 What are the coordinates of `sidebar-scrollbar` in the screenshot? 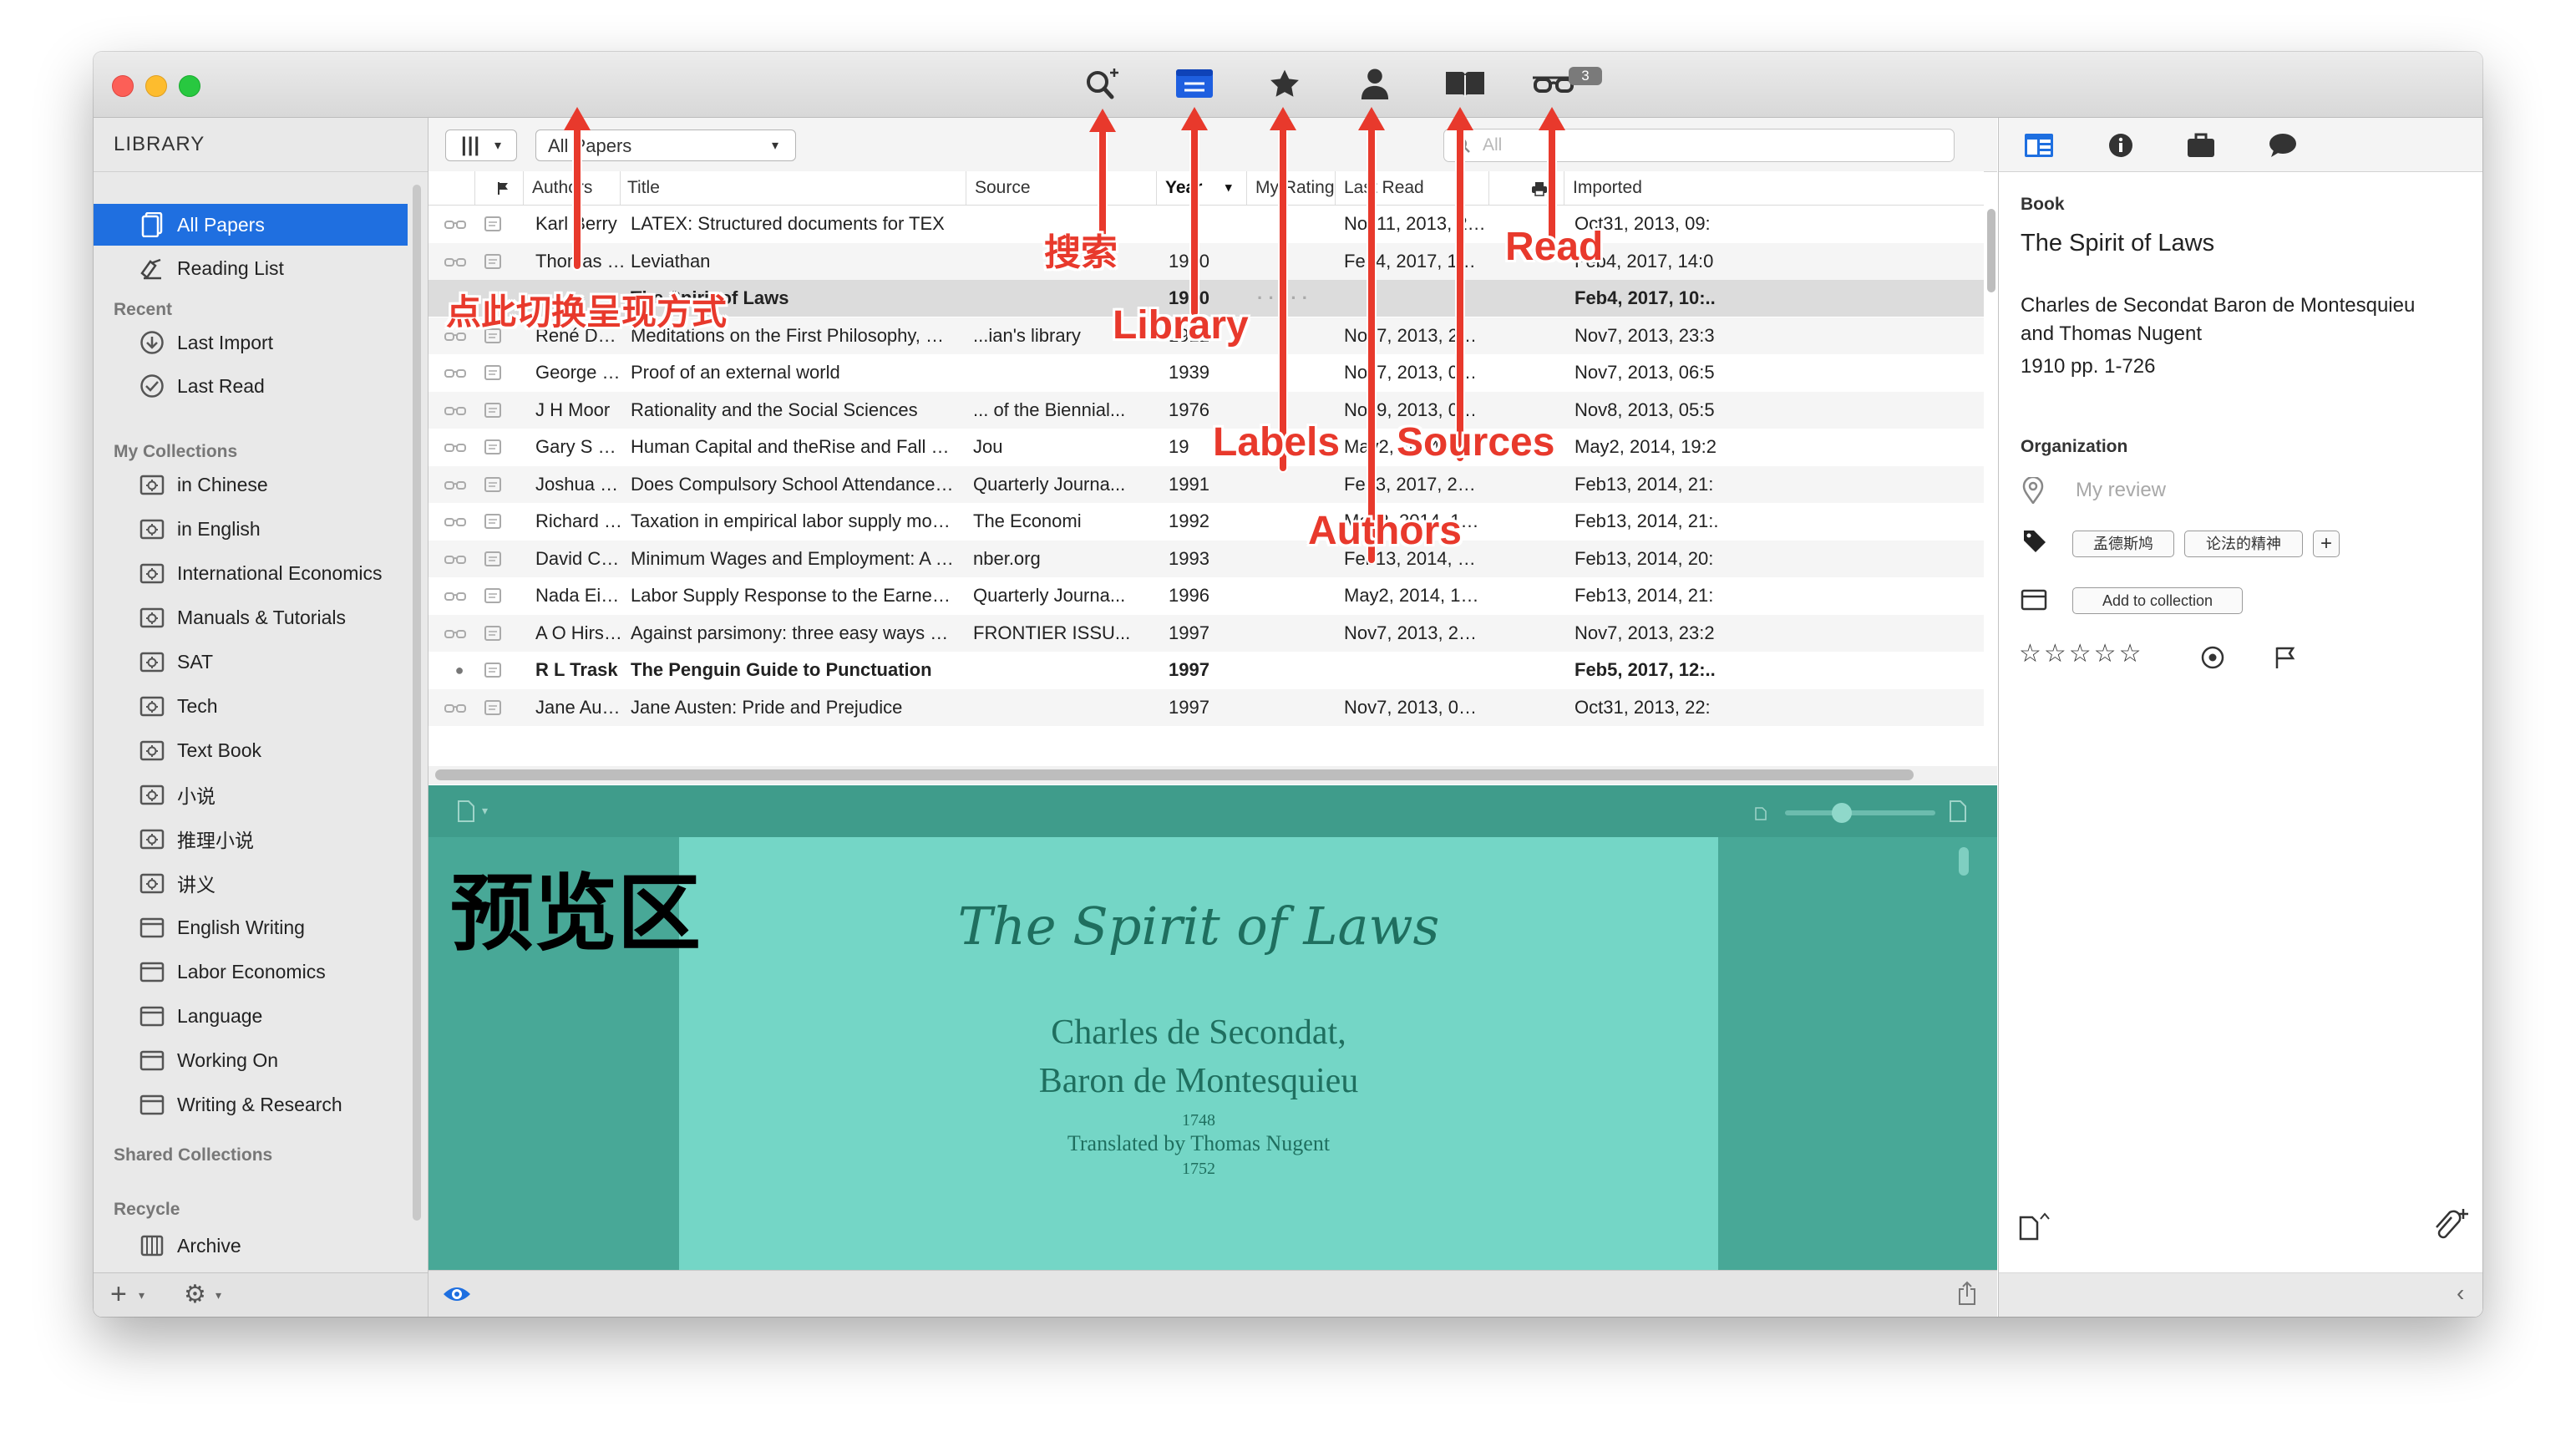 It's located at (417, 703).